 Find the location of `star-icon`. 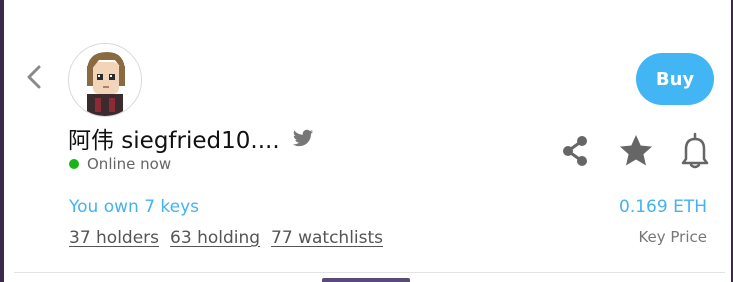

star-icon is located at coordinates (636, 150).